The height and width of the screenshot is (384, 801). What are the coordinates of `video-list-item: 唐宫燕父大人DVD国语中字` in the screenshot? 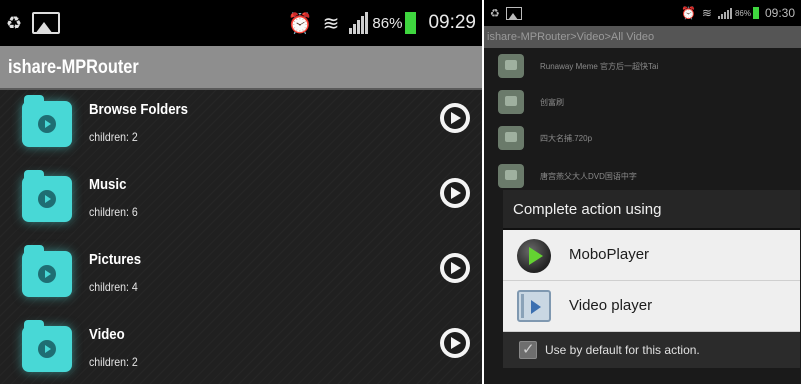 It's located at (642, 177).